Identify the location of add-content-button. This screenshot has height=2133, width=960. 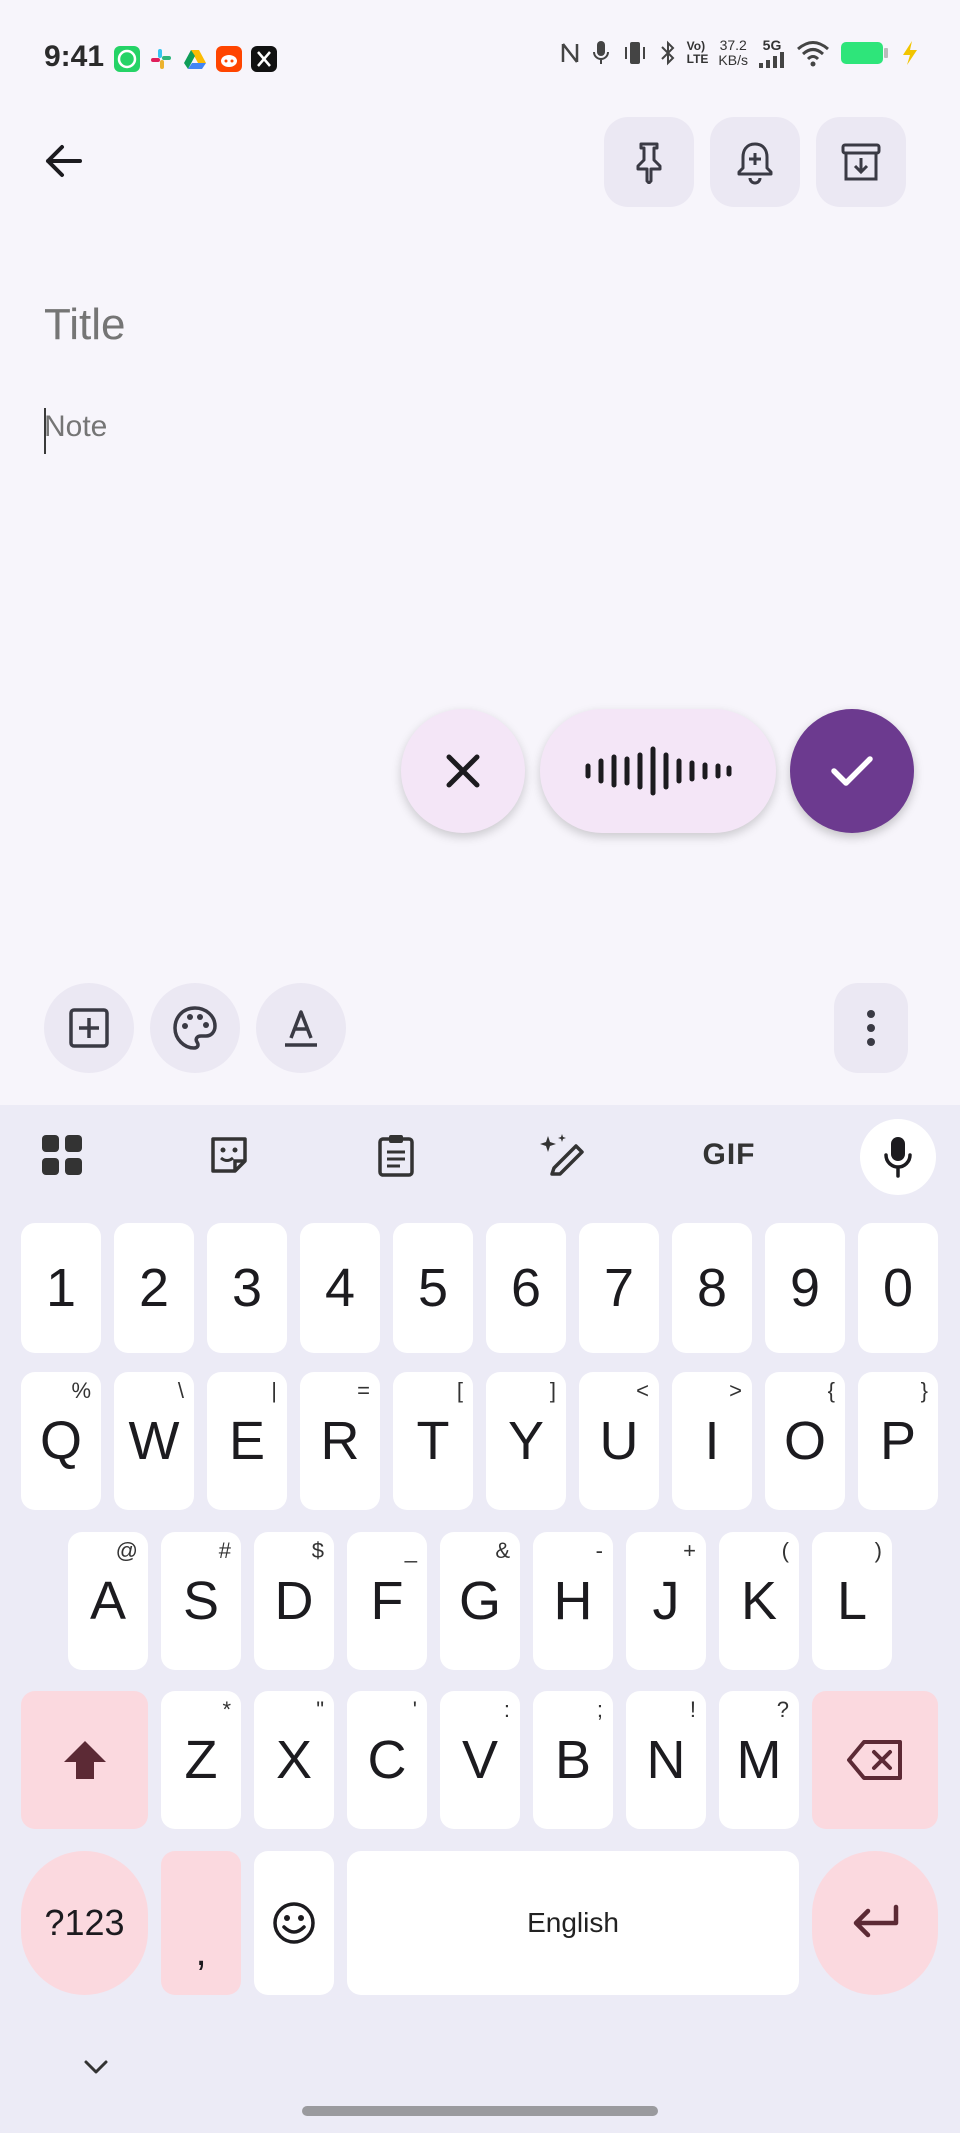
(89, 1028).